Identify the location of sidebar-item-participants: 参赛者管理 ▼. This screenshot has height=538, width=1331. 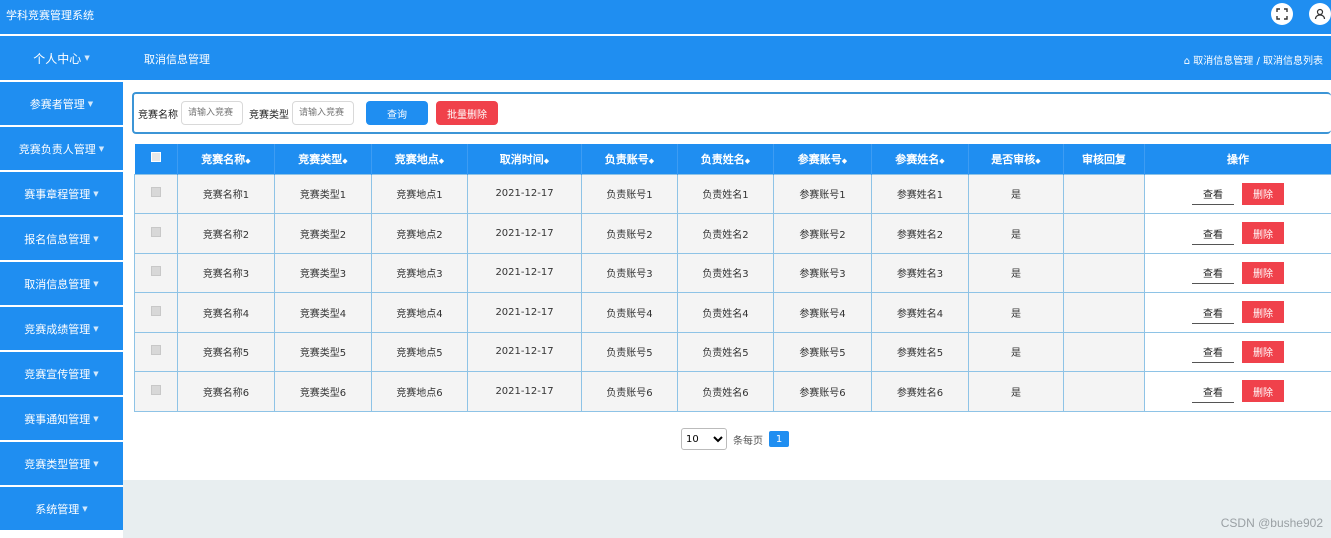
(61, 103).